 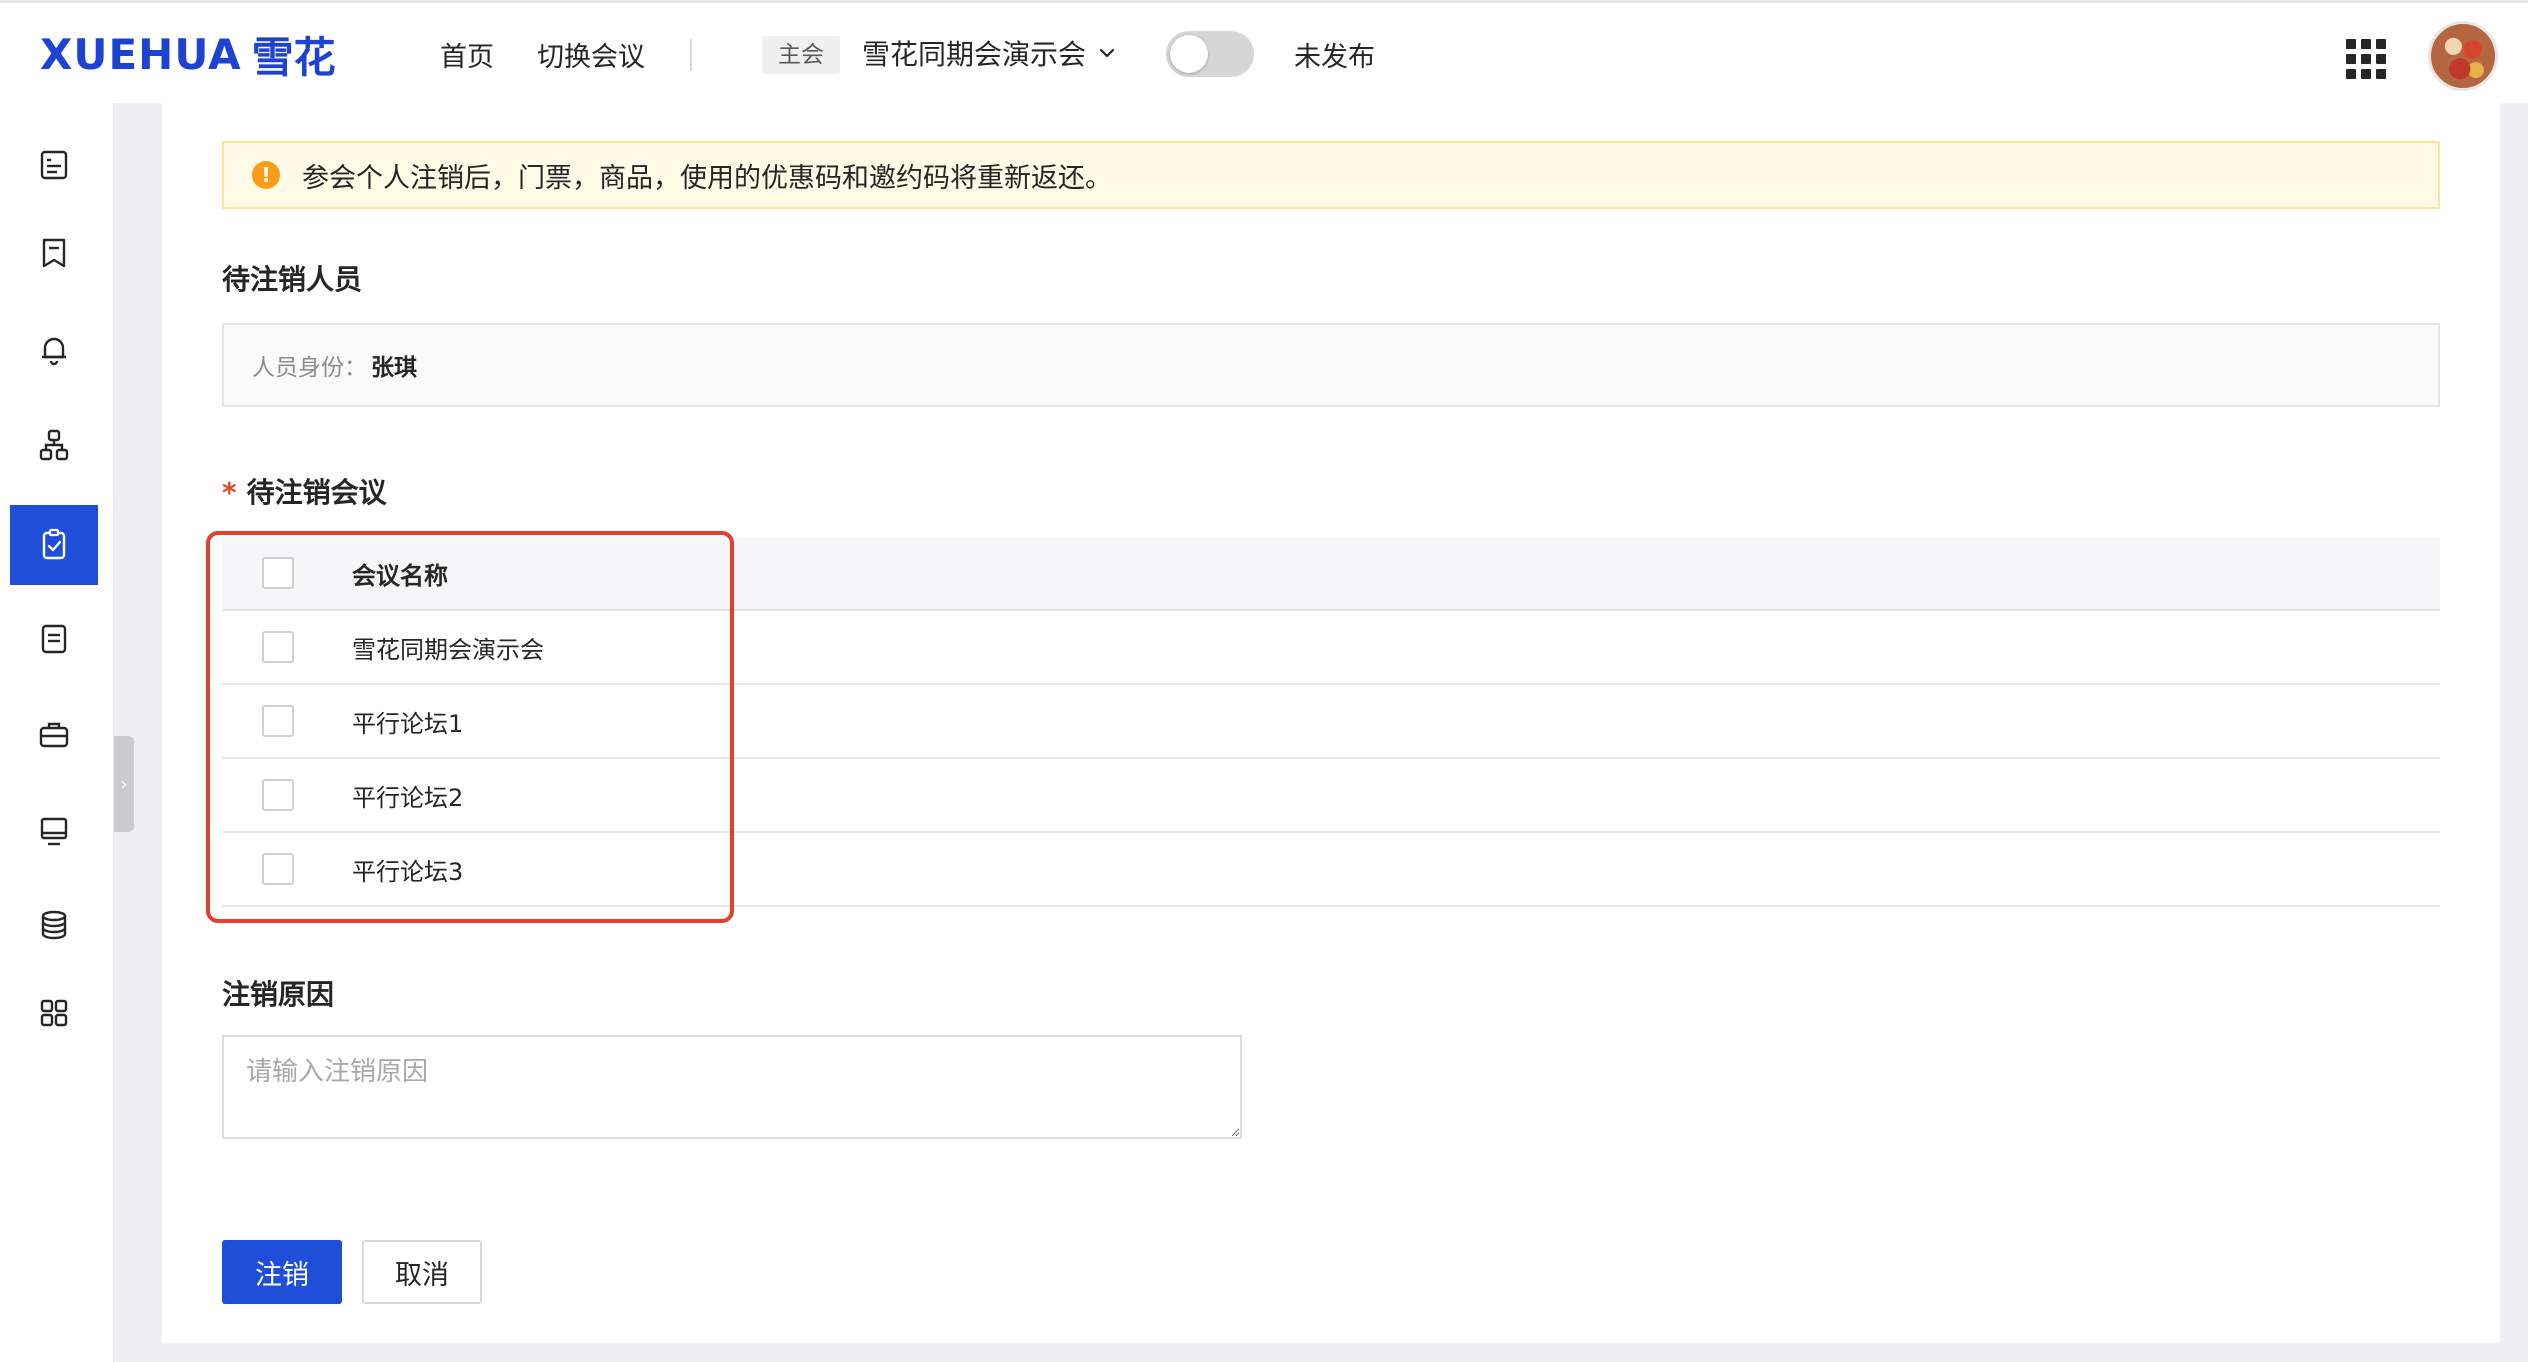 I want to click on warning-icon: !, so click(x=266, y=175).